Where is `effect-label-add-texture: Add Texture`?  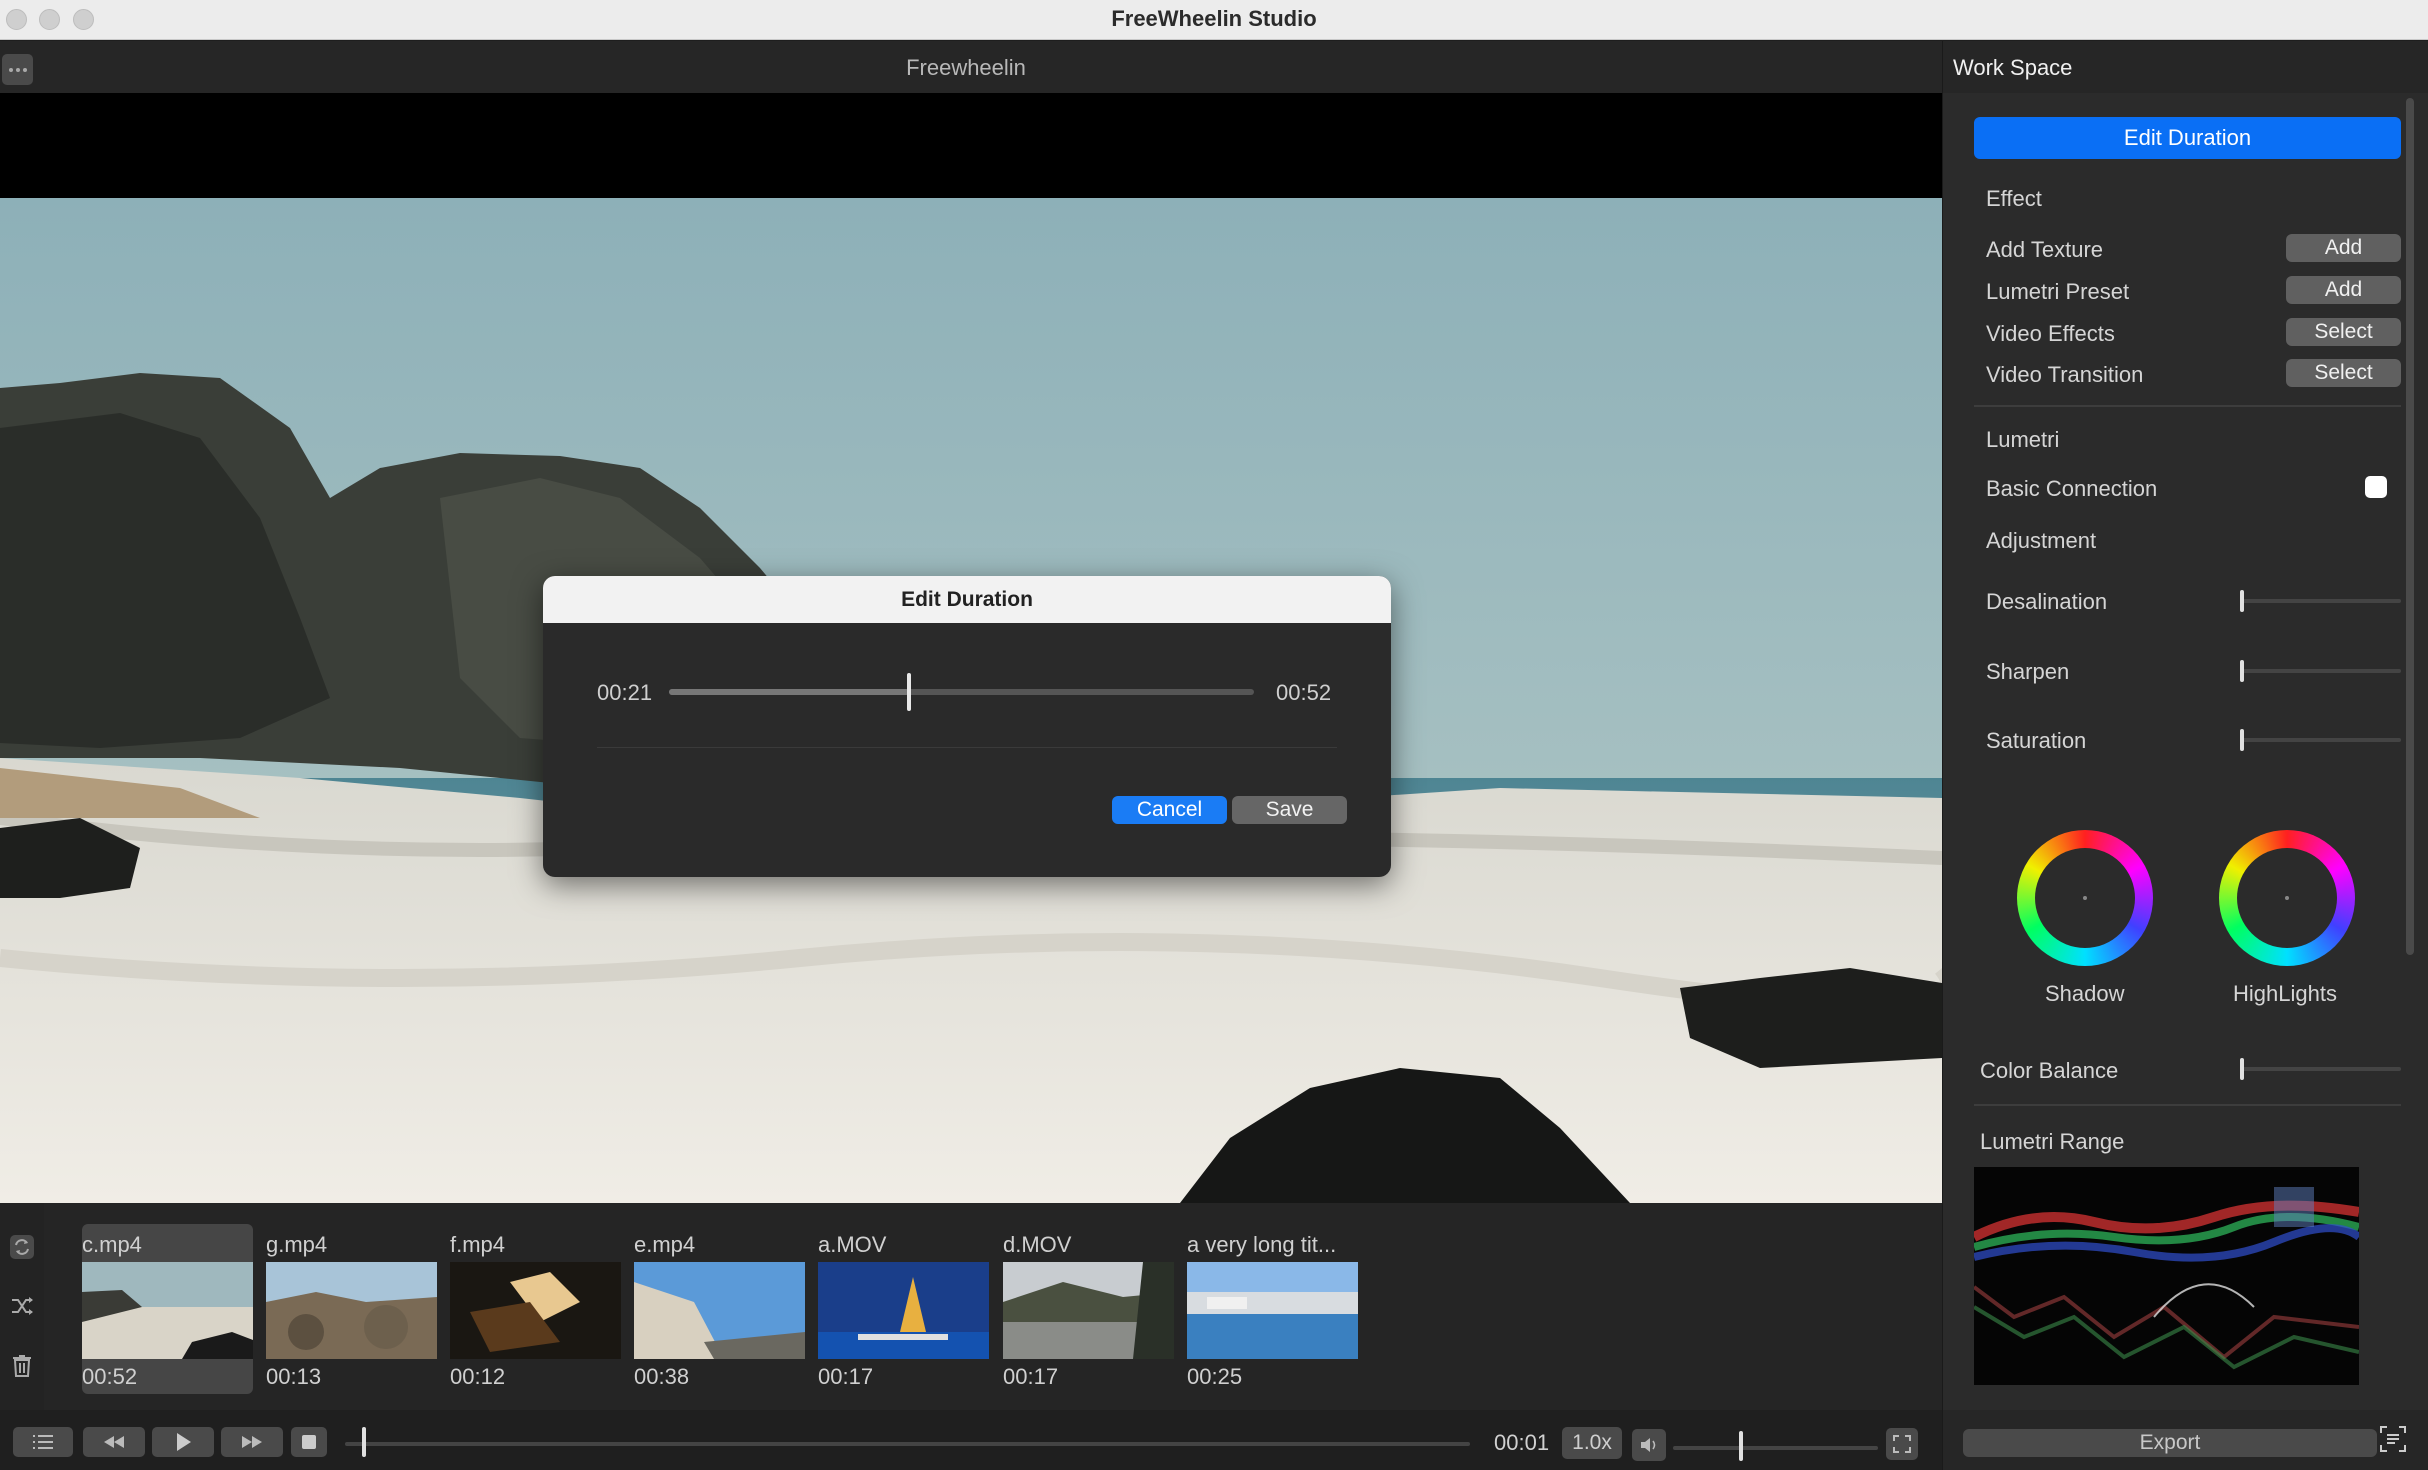 effect-label-add-texture: Add Texture is located at coordinates (2045, 249).